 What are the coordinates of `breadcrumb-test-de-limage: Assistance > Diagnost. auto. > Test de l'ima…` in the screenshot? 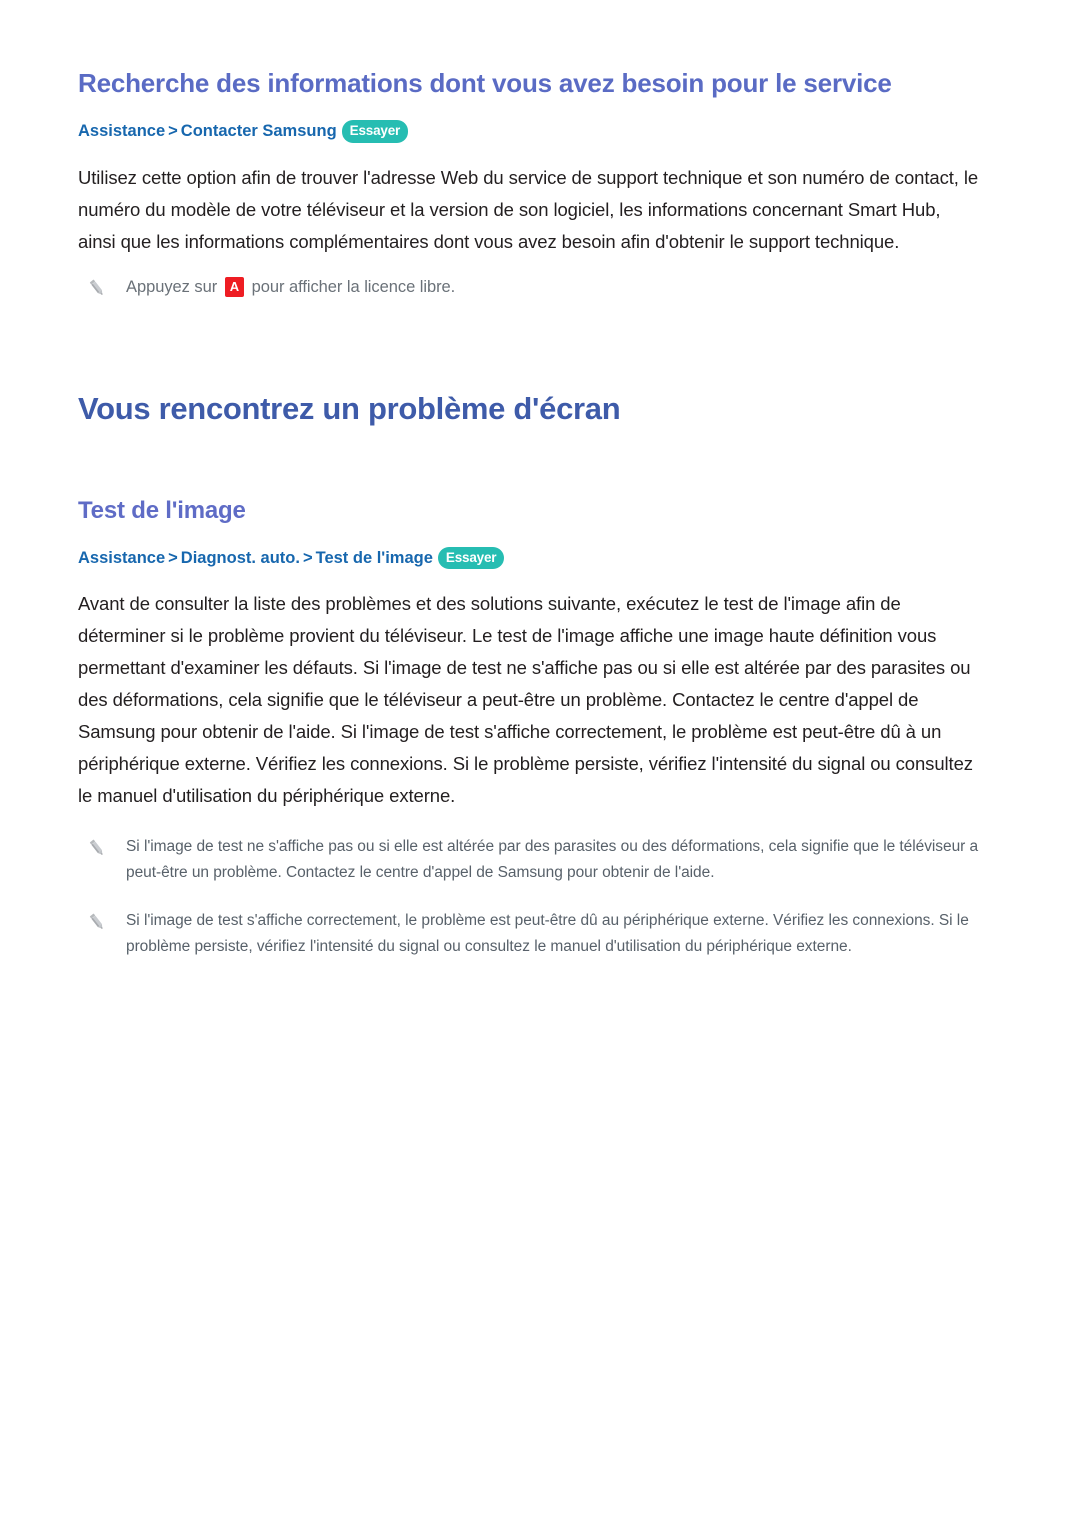 It's located at (540, 558).